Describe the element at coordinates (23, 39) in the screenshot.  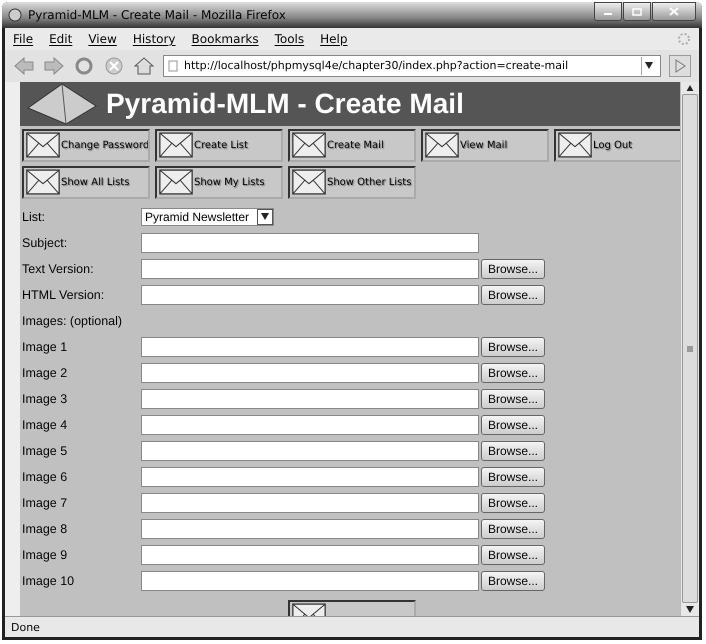
I see `menu-item: File` at that location.